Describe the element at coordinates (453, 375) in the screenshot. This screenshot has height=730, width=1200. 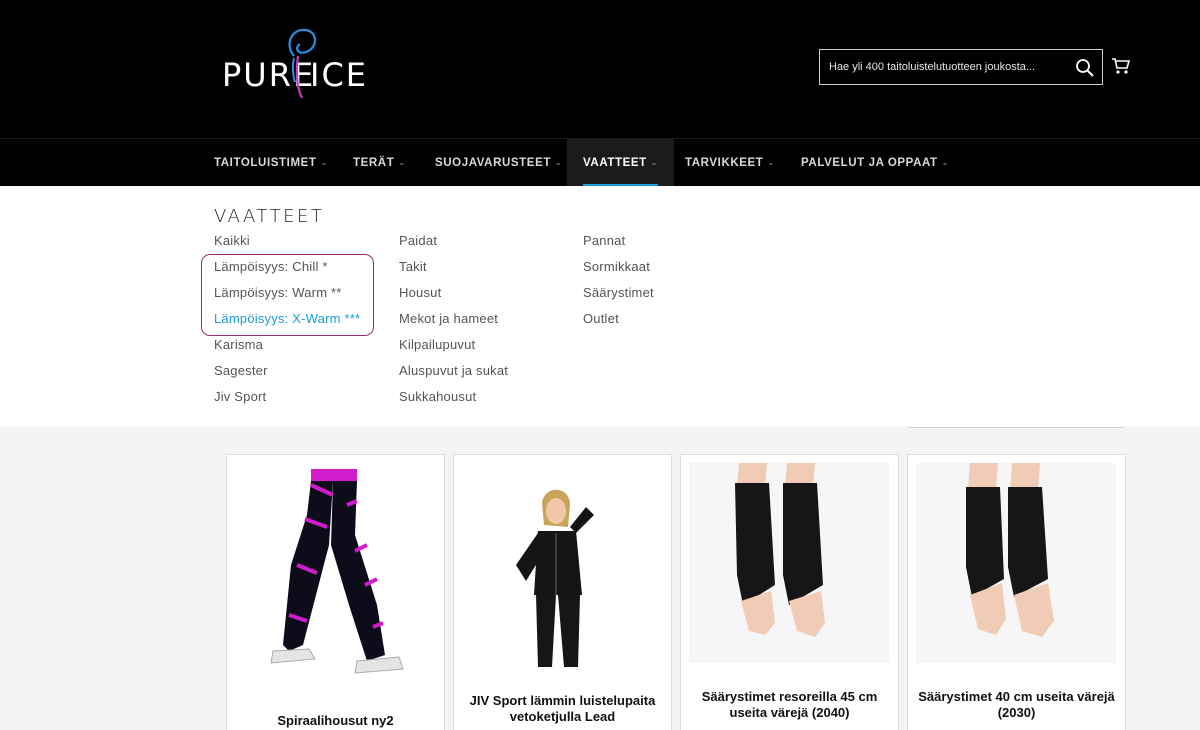
I see `menu-link-aluspuvut-ja-sukat: Aluspuvut ja sukat` at that location.